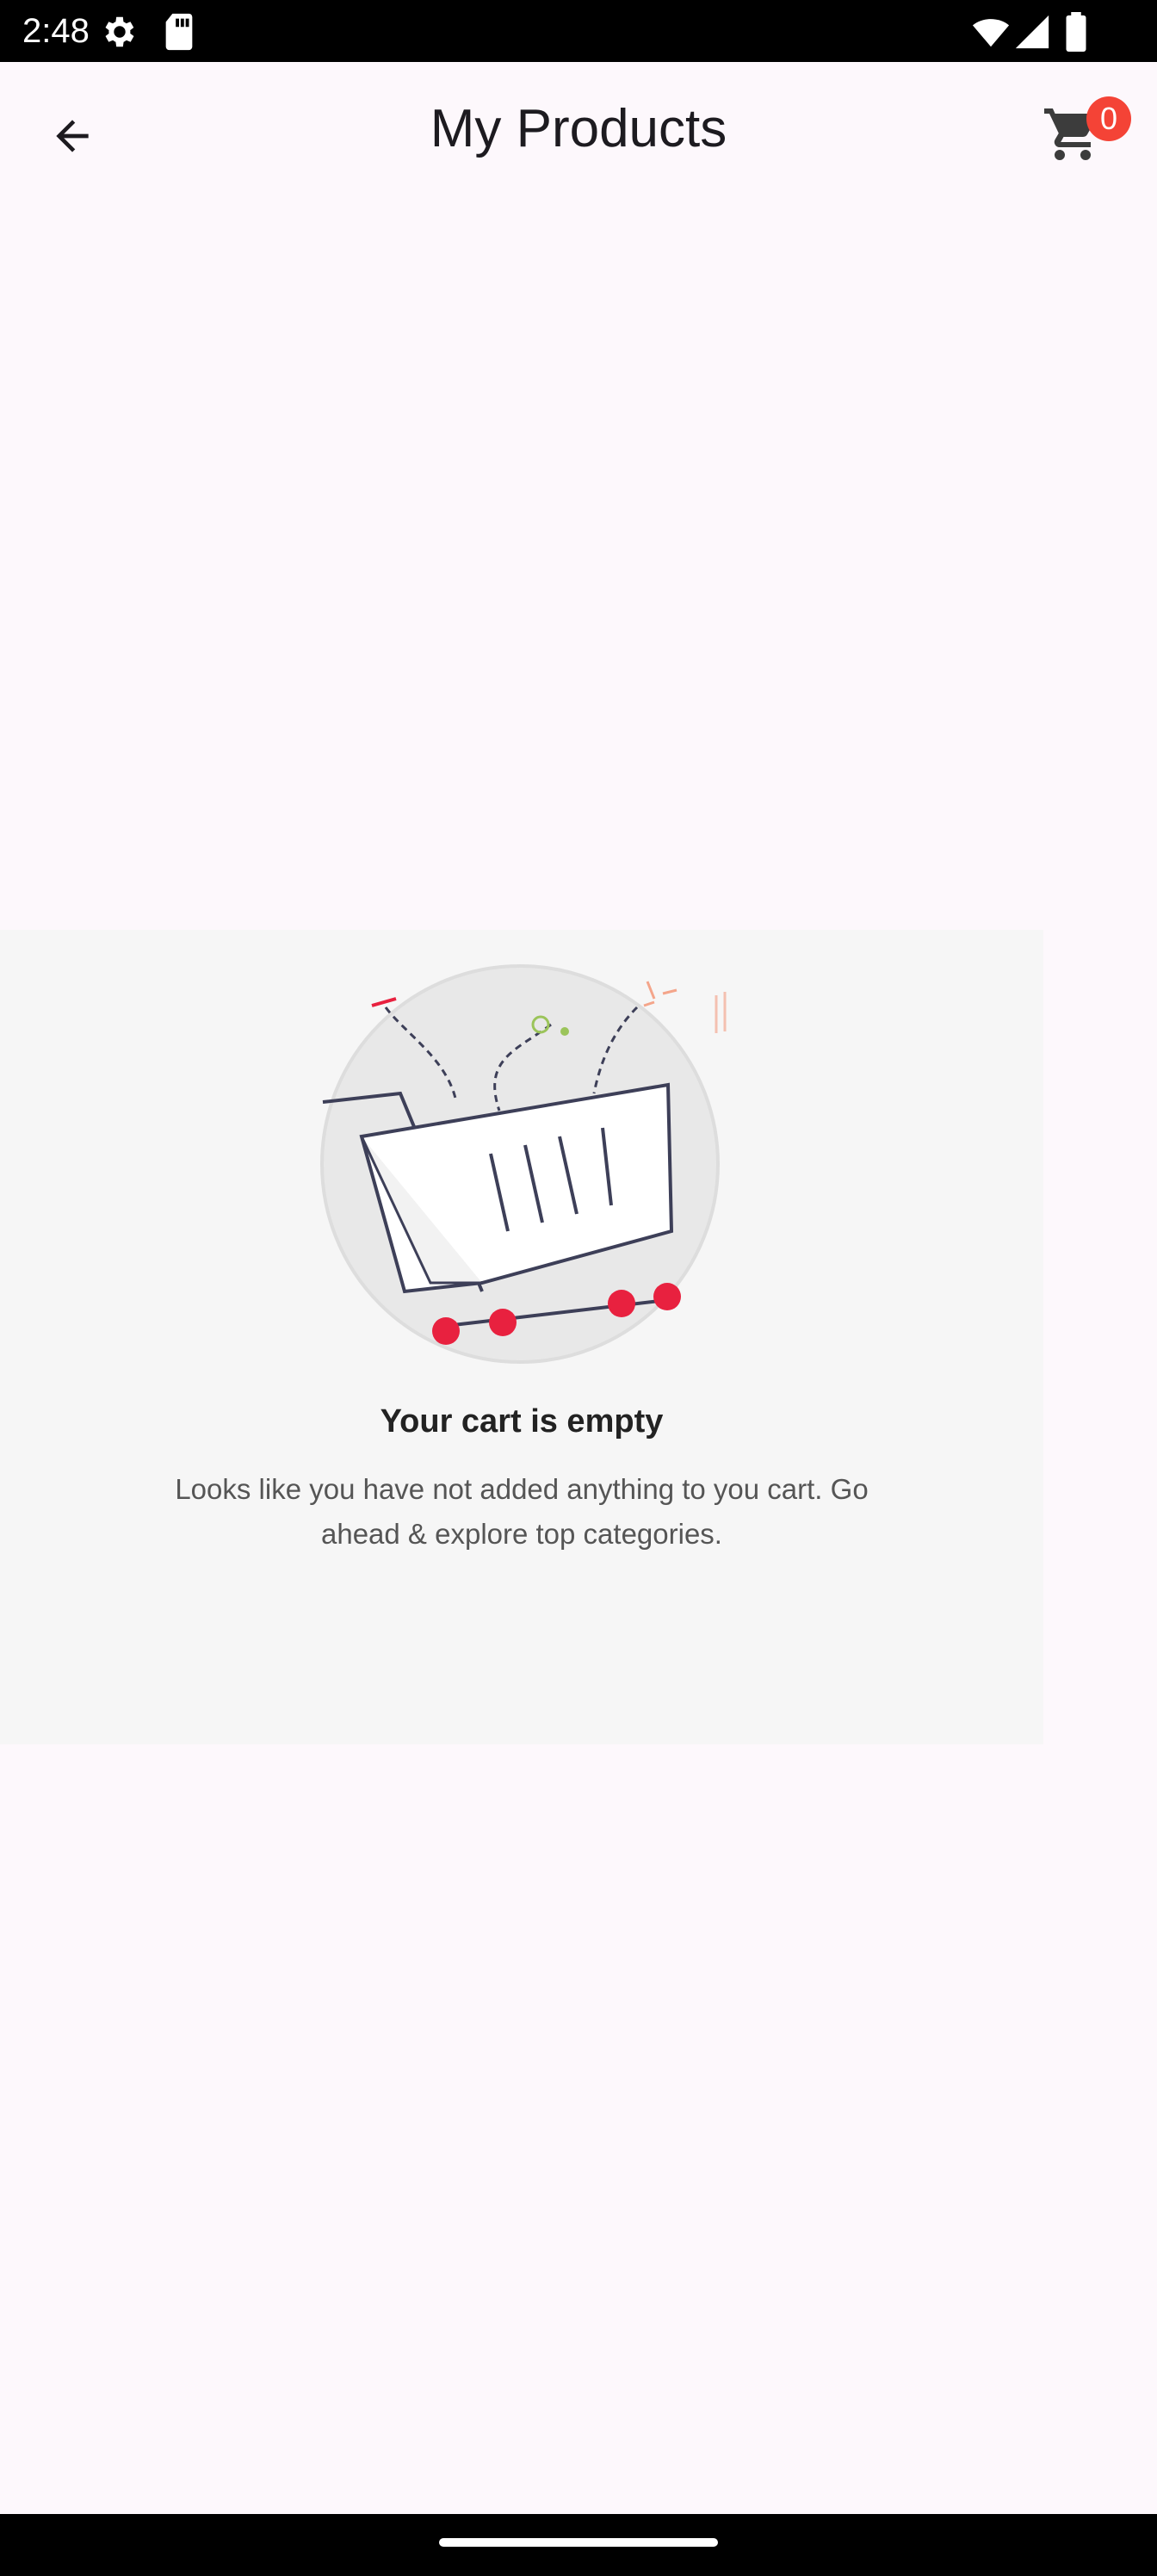  Describe the element at coordinates (579, 129) in the screenshot. I see `page-title: My Products` at that location.